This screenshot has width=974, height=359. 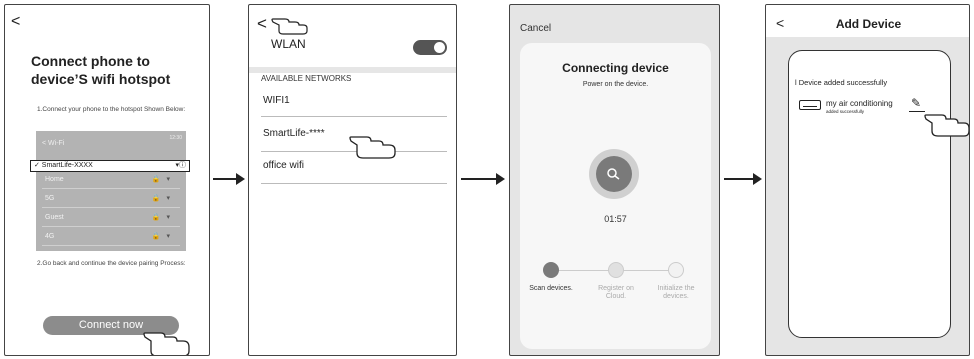 What do you see at coordinates (352, 70) in the screenshot?
I see `divider` at bounding box center [352, 70].